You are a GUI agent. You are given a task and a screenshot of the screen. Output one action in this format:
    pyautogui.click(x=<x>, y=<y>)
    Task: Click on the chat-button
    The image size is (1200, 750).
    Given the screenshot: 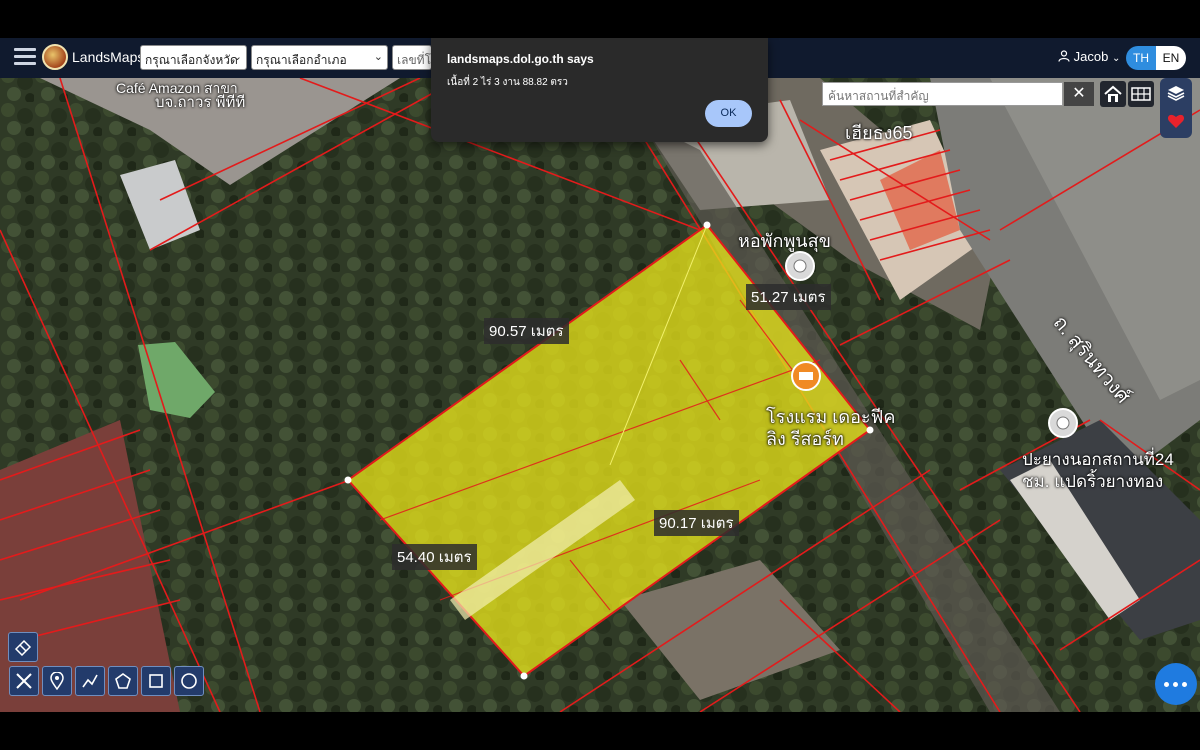 What is the action you would take?
    pyautogui.click(x=1176, y=684)
    